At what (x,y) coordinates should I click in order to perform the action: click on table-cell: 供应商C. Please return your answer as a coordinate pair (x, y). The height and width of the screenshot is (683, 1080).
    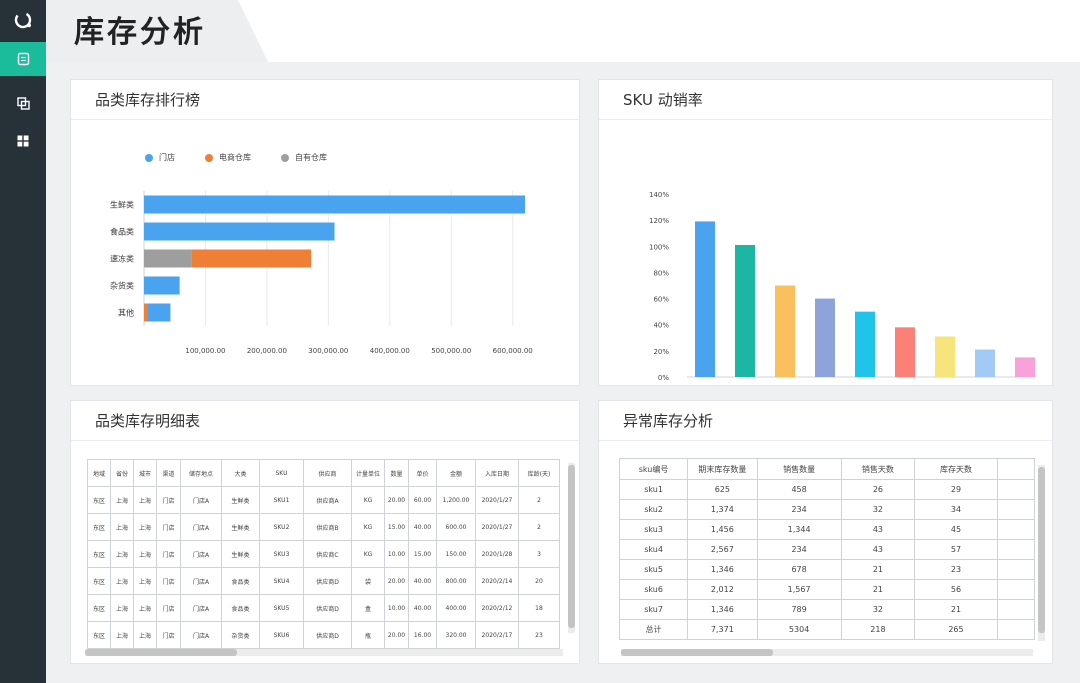
    Looking at the image, I should click on (327, 554).